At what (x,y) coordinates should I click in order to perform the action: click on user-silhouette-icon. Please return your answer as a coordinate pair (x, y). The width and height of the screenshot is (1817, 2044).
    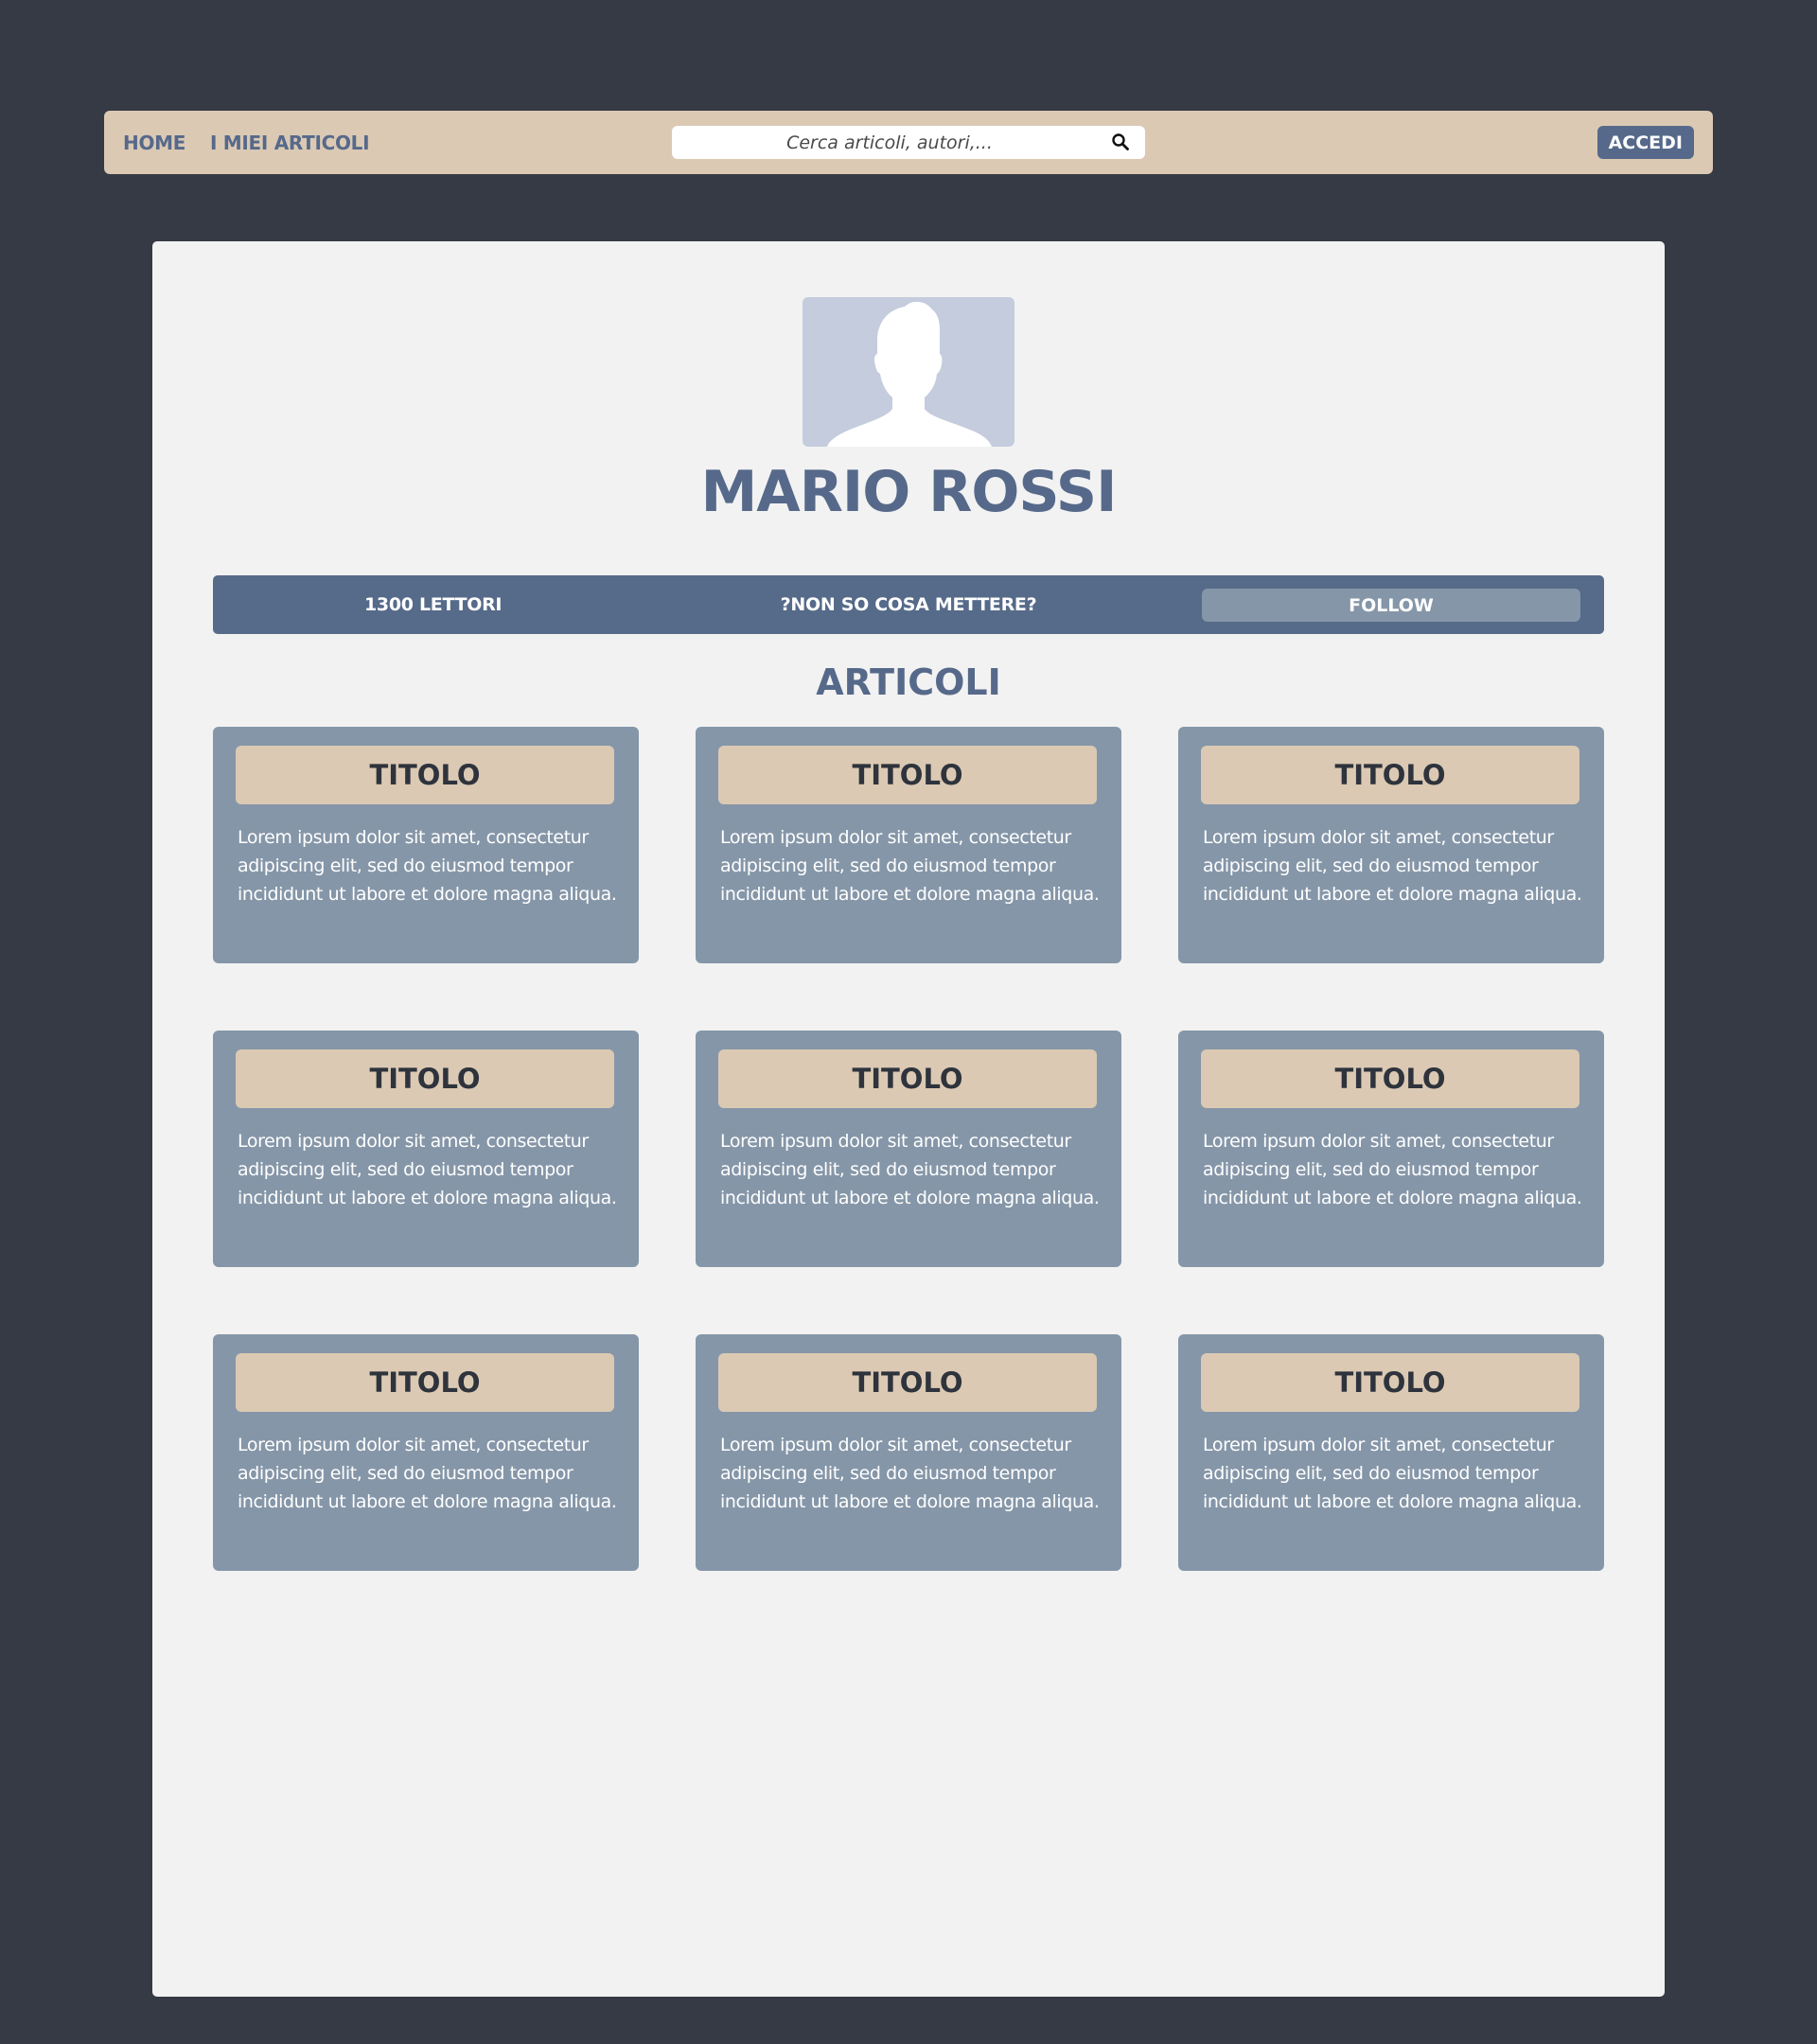
    Looking at the image, I should click on (909, 374).